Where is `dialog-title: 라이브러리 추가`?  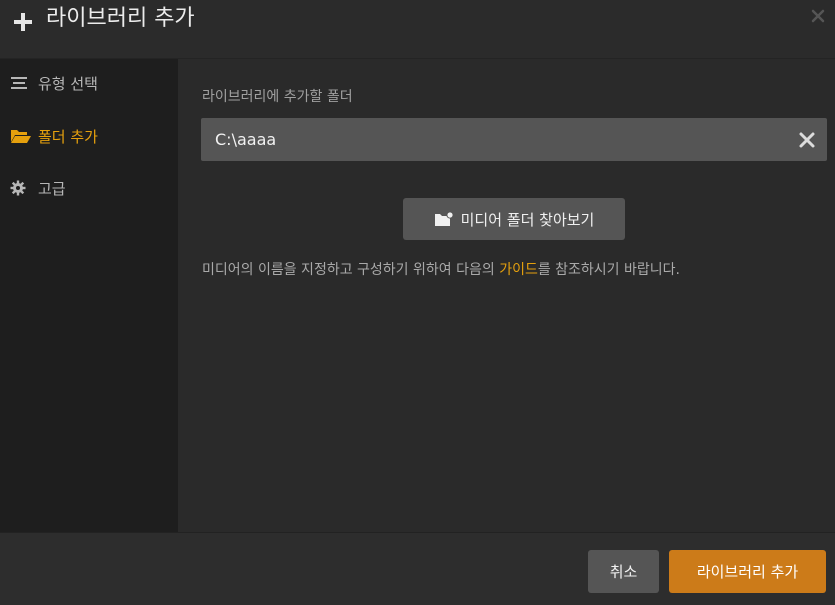
dialog-title: 라이브러리 추가 is located at coordinates (120, 18).